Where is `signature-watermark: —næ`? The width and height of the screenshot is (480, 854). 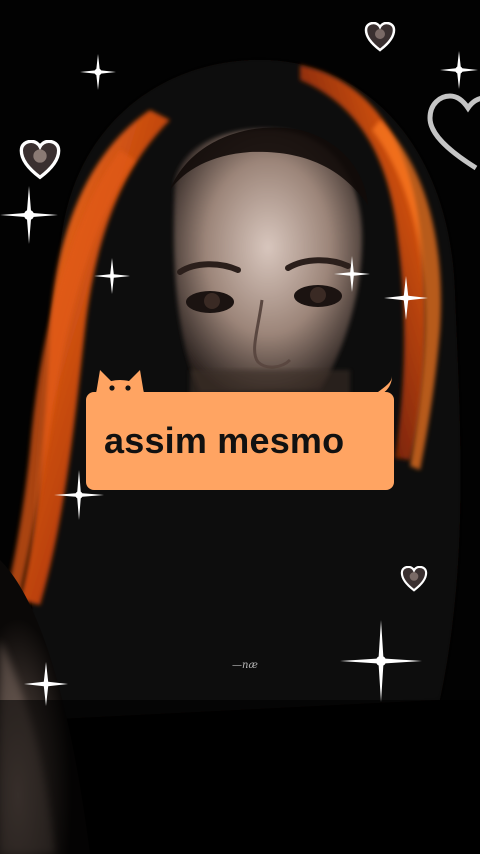
signature-watermark: —næ is located at coordinates (245, 665).